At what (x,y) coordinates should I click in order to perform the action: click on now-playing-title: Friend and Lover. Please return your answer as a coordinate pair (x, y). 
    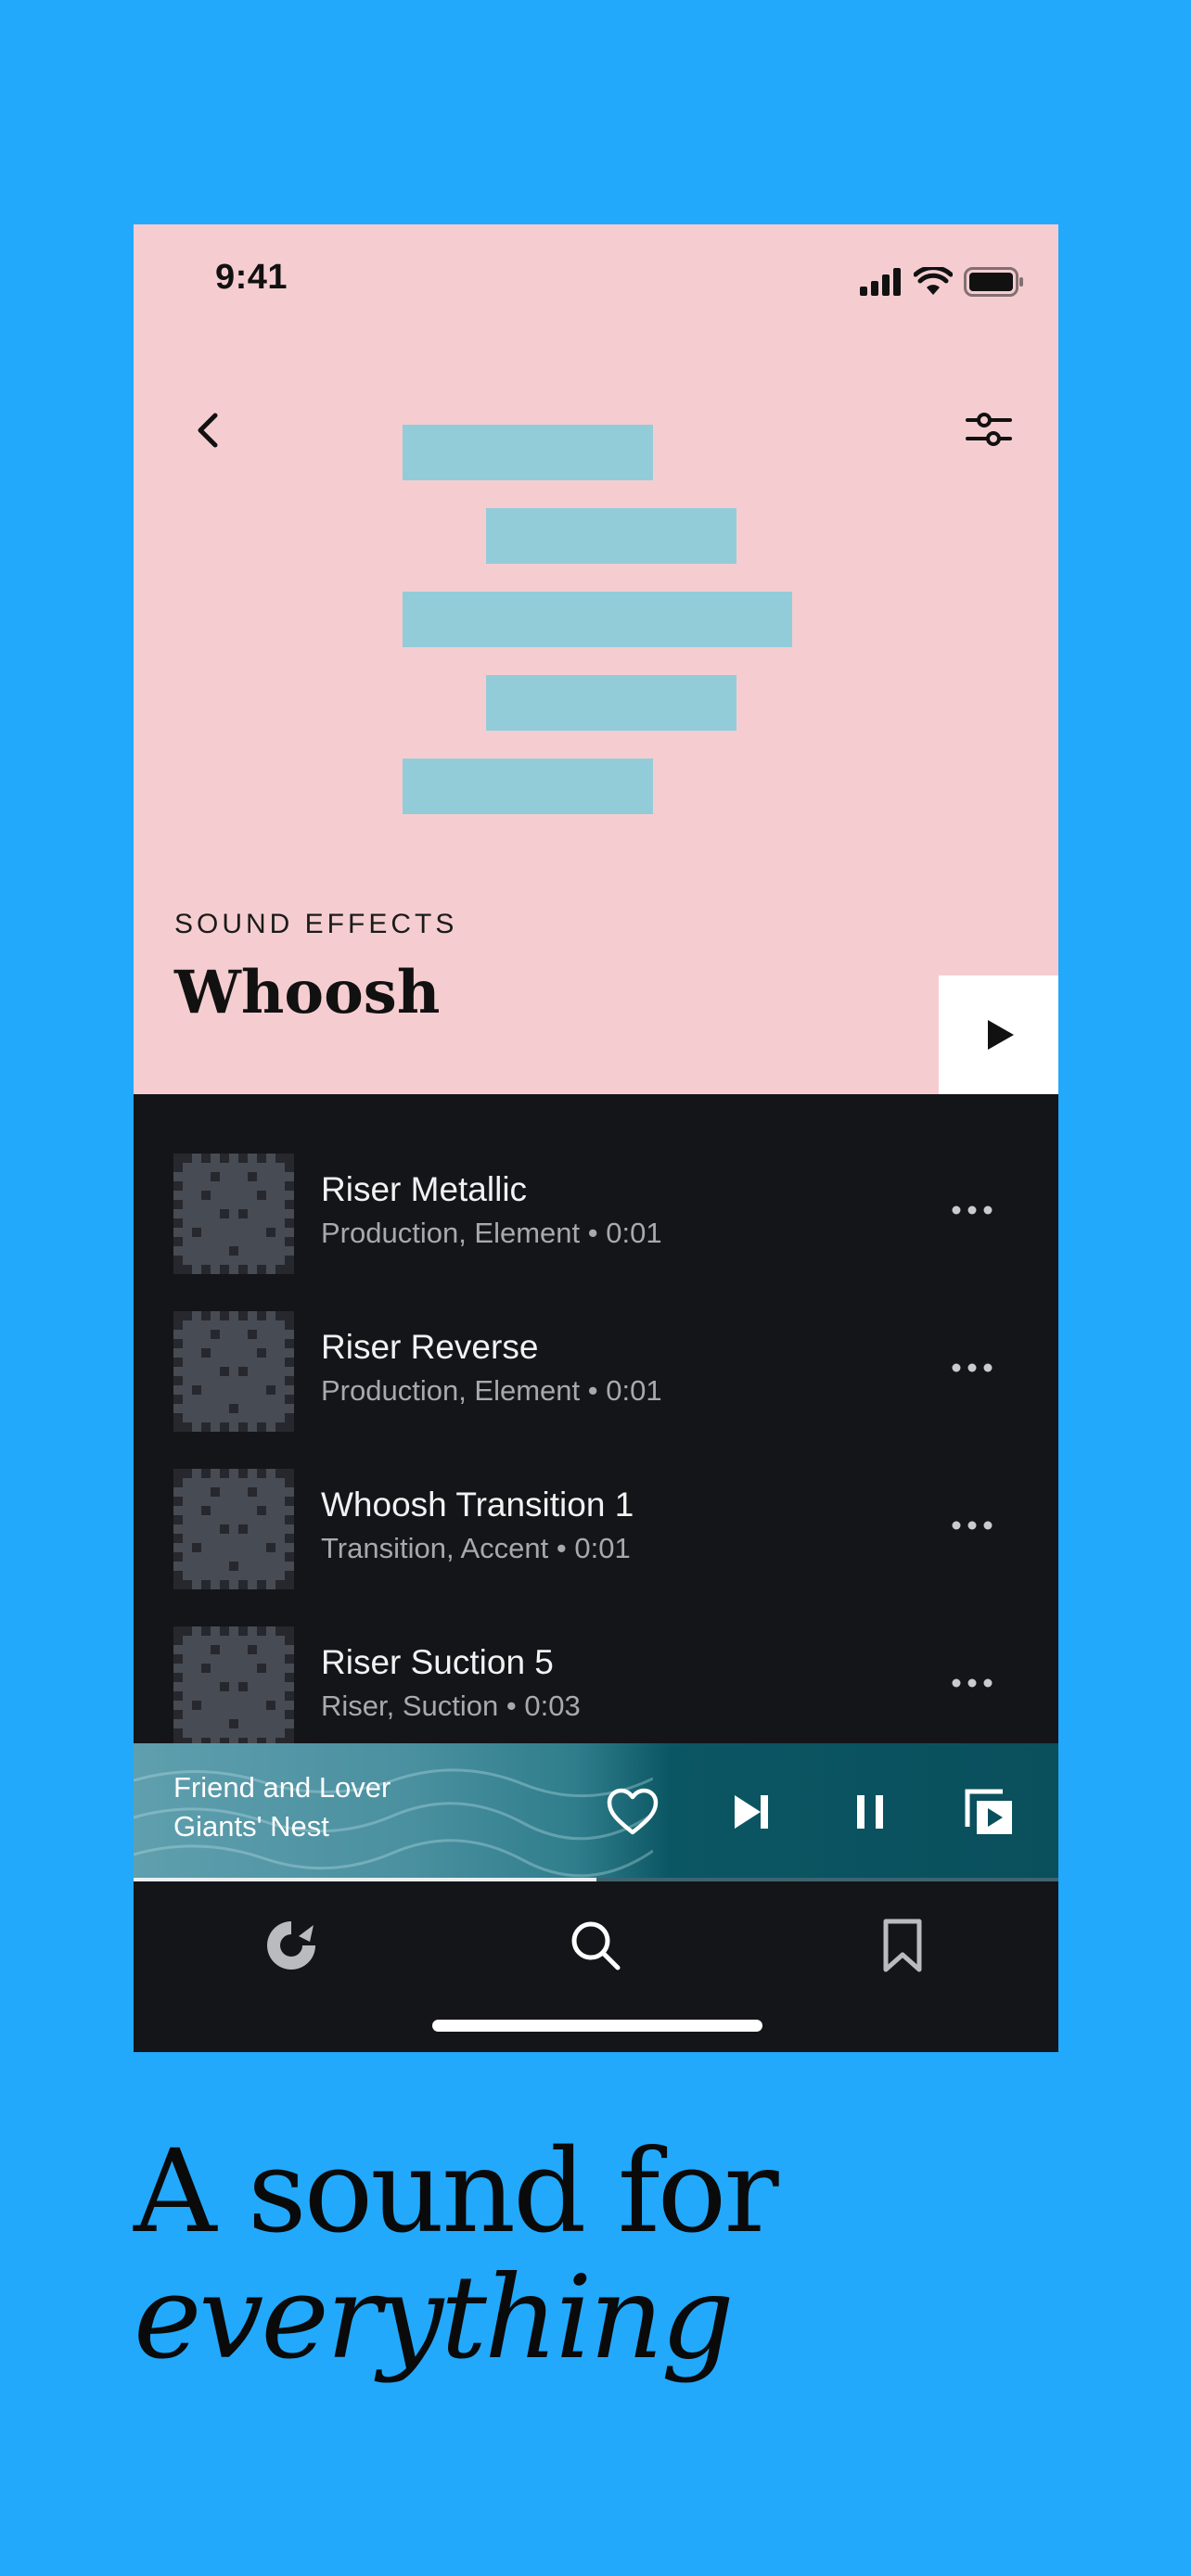
    Looking at the image, I should click on (282, 1787).